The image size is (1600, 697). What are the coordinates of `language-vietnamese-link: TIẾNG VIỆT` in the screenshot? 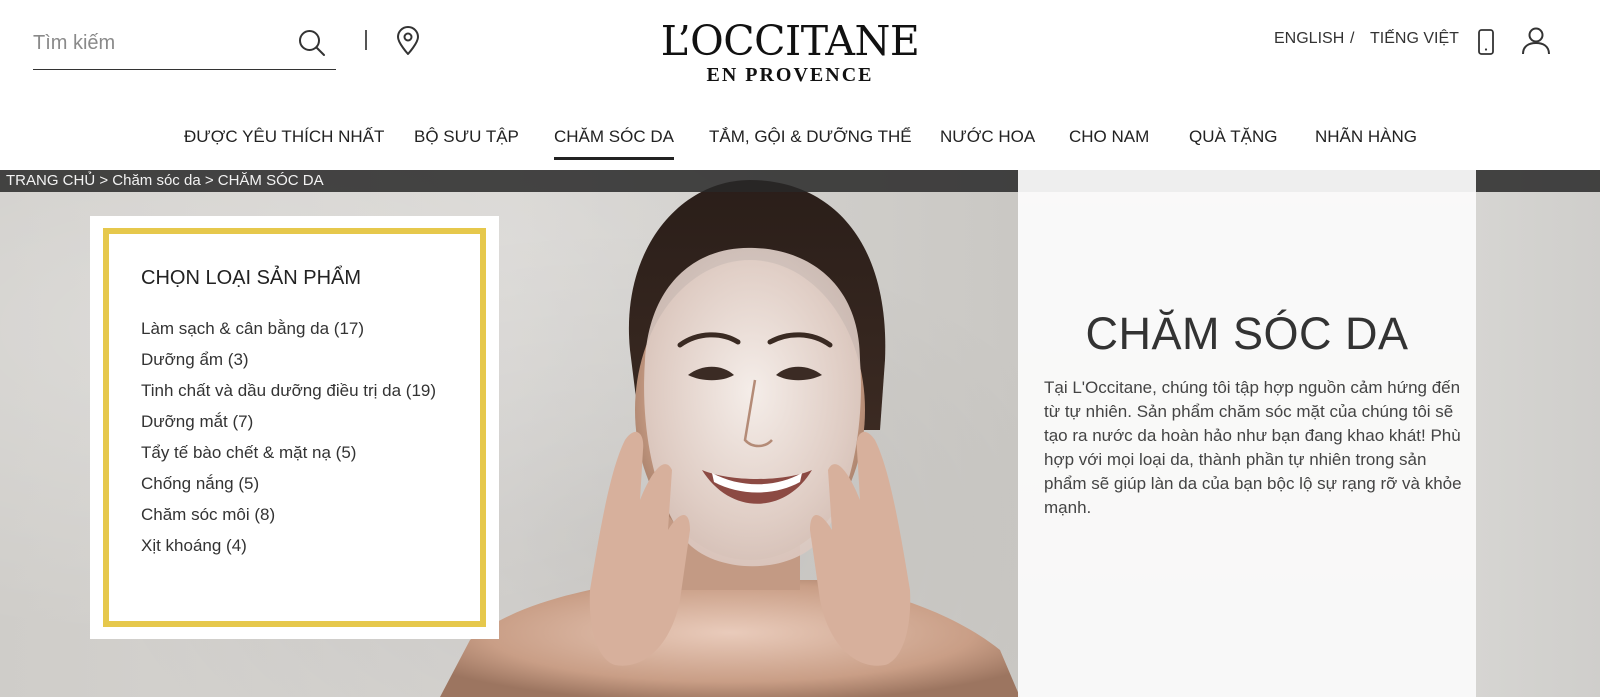 It's located at (1414, 39).